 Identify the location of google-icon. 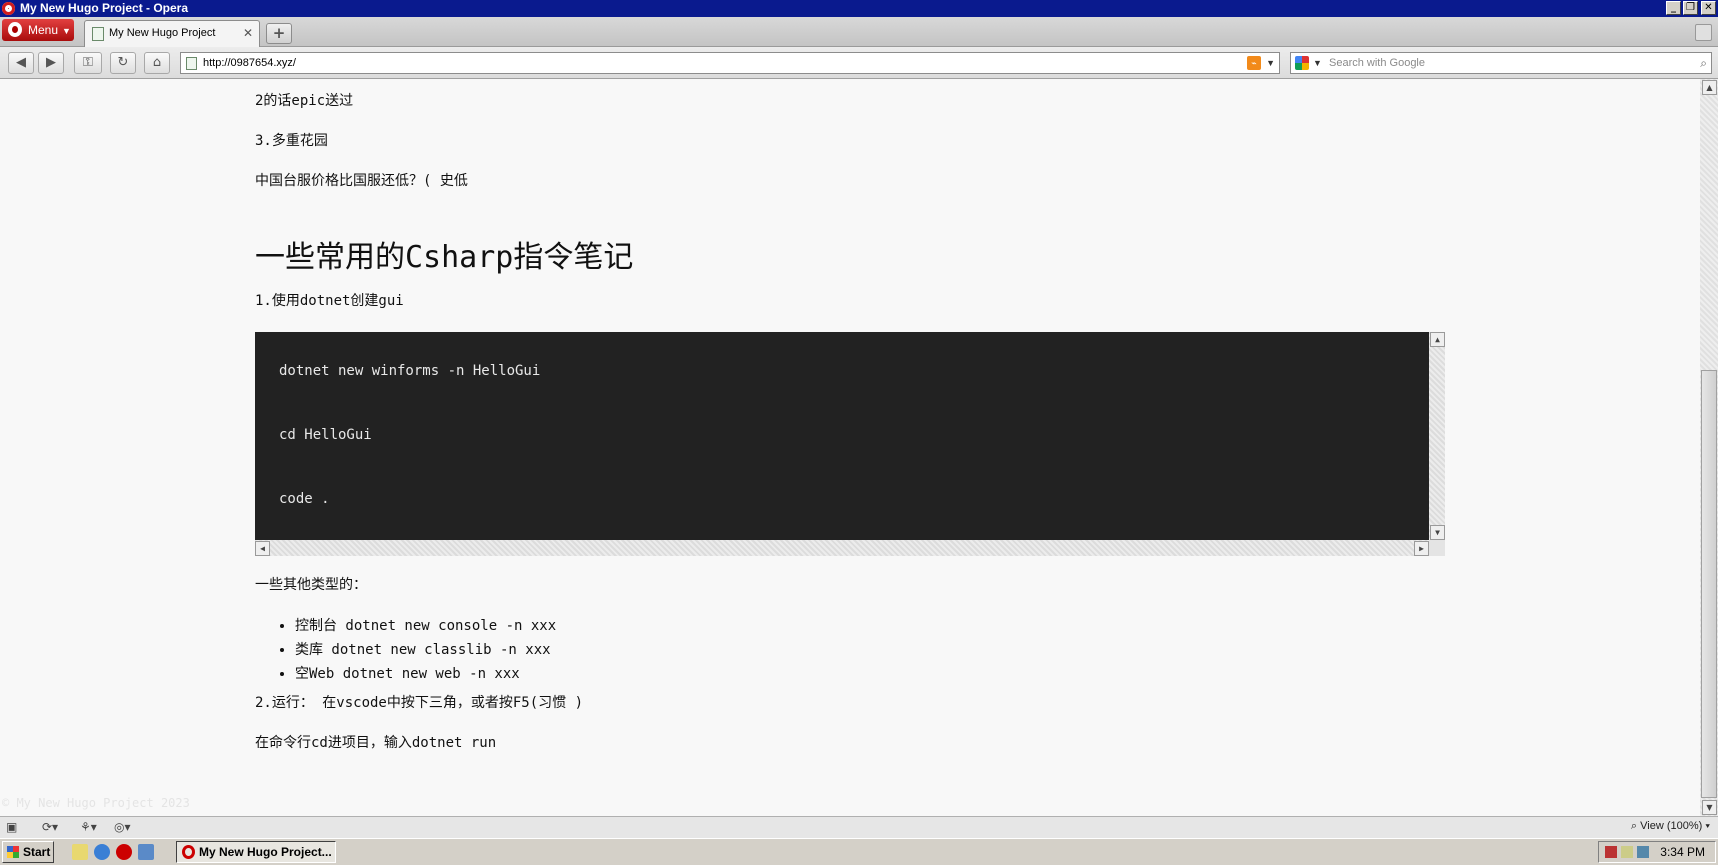
(1302, 63).